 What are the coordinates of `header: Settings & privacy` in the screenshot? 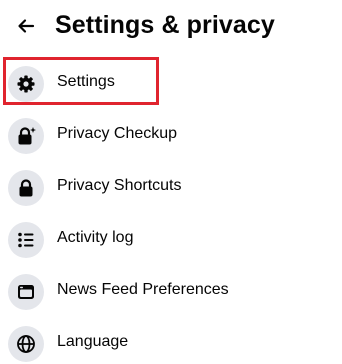 It's located at (171, 26).